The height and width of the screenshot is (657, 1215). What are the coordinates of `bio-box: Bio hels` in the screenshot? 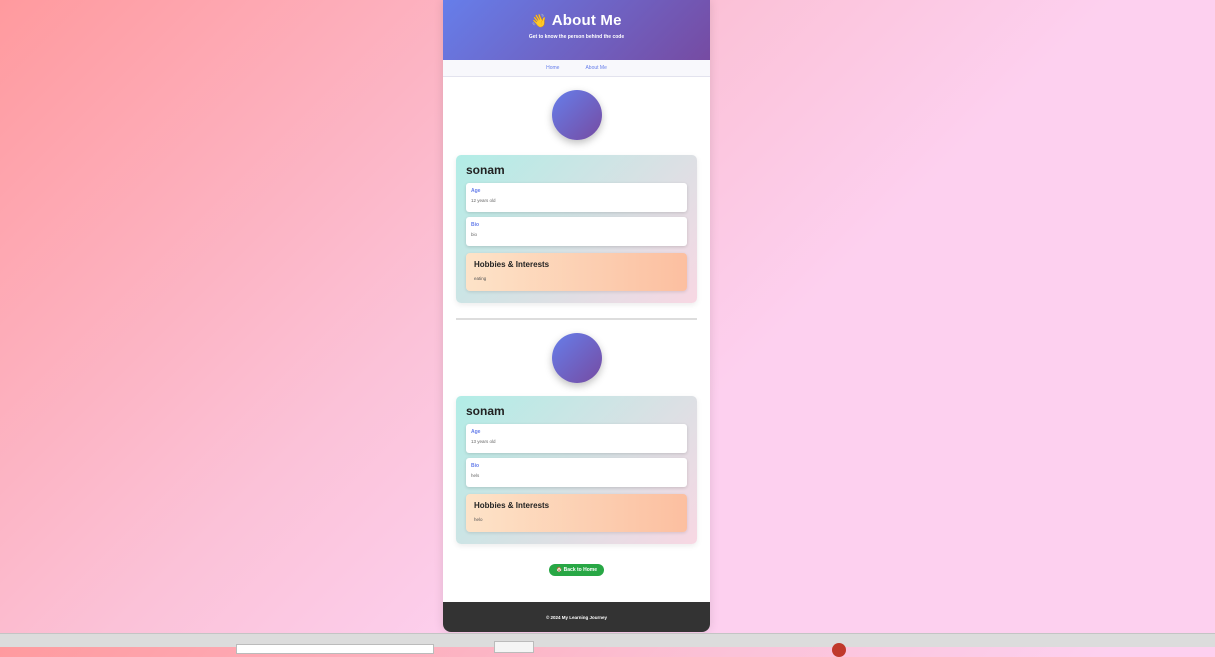 It's located at (576, 472).